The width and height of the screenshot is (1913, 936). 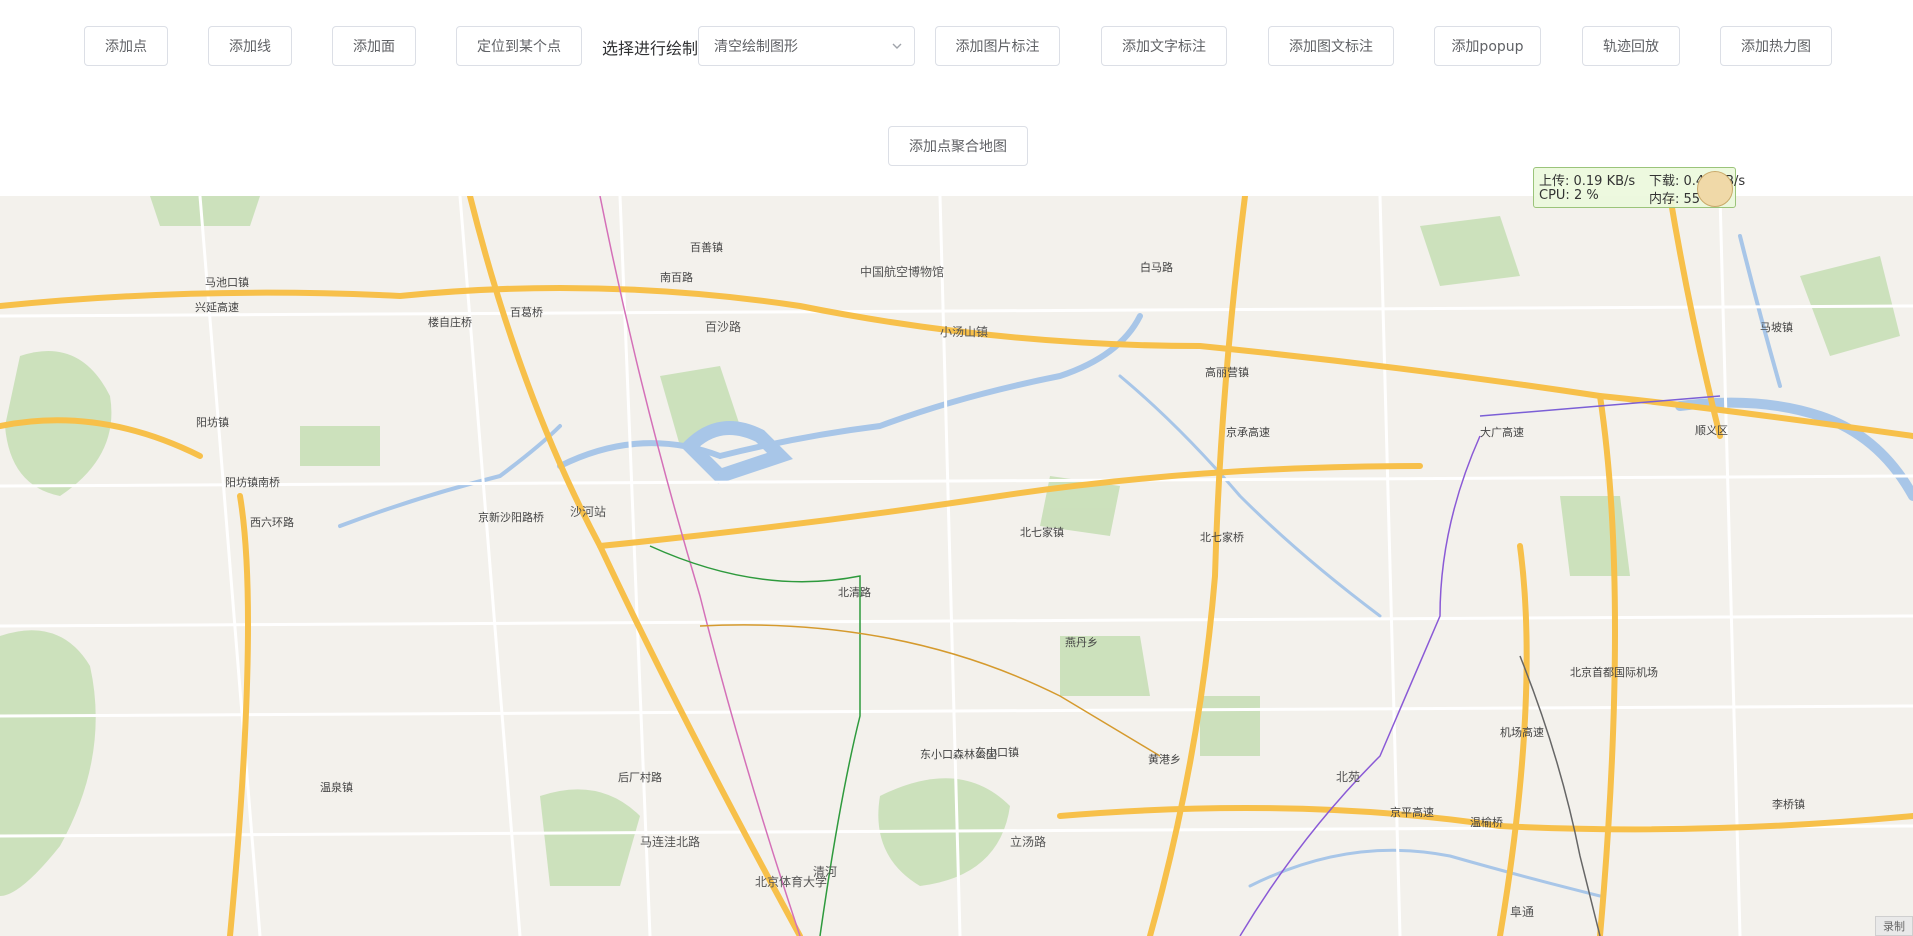 What do you see at coordinates (1164, 46) in the screenshot?
I see `add-text-marker-button: 添加文字标注` at bounding box center [1164, 46].